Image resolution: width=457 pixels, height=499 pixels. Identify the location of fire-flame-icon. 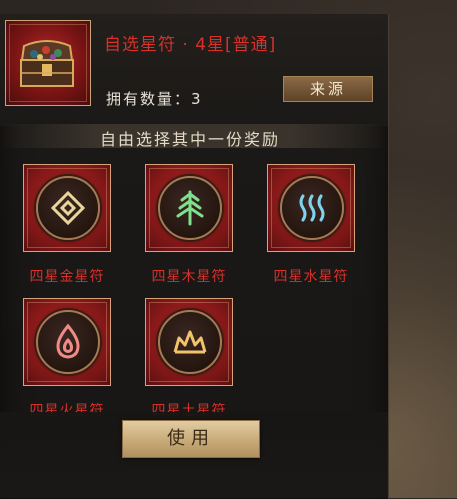
(68, 341).